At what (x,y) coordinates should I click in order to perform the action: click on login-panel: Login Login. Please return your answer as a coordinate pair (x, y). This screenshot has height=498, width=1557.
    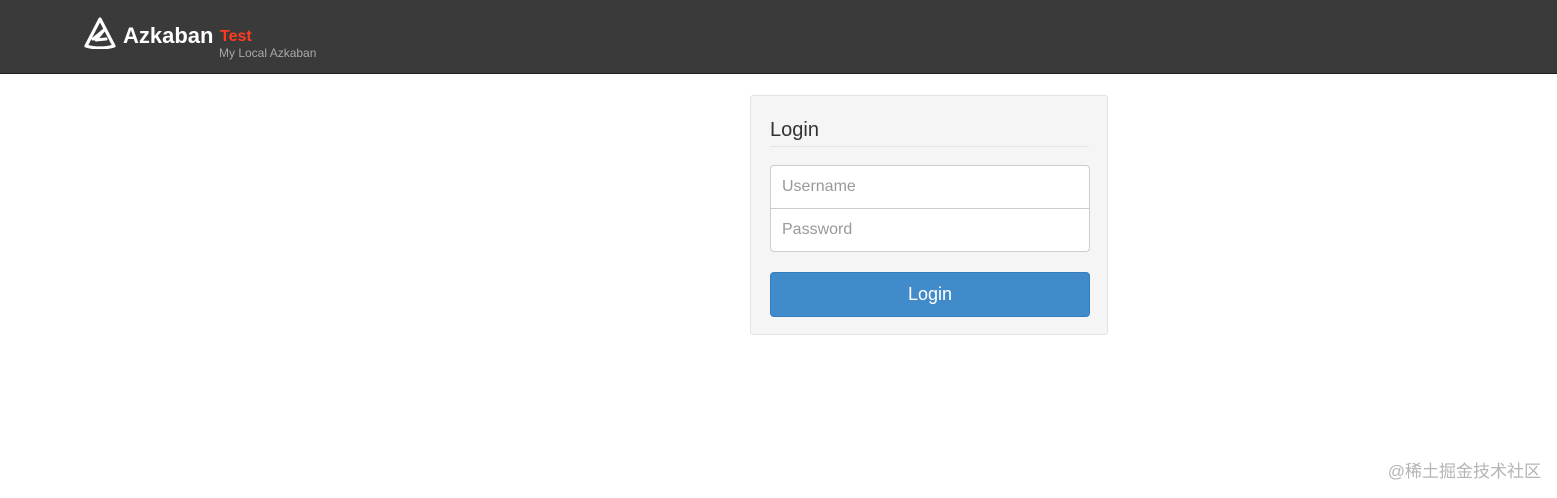
    Looking at the image, I should click on (929, 215).